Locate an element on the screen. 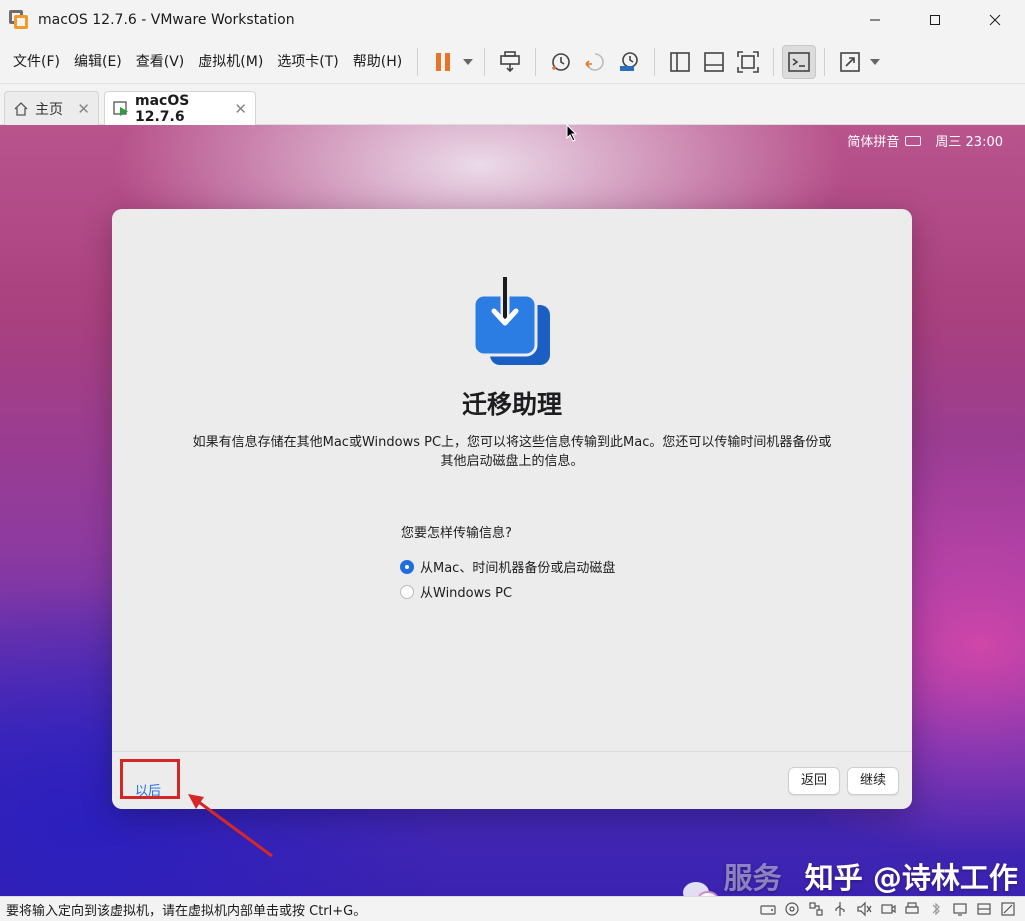  snapshot-manager-icon is located at coordinates (629, 61).